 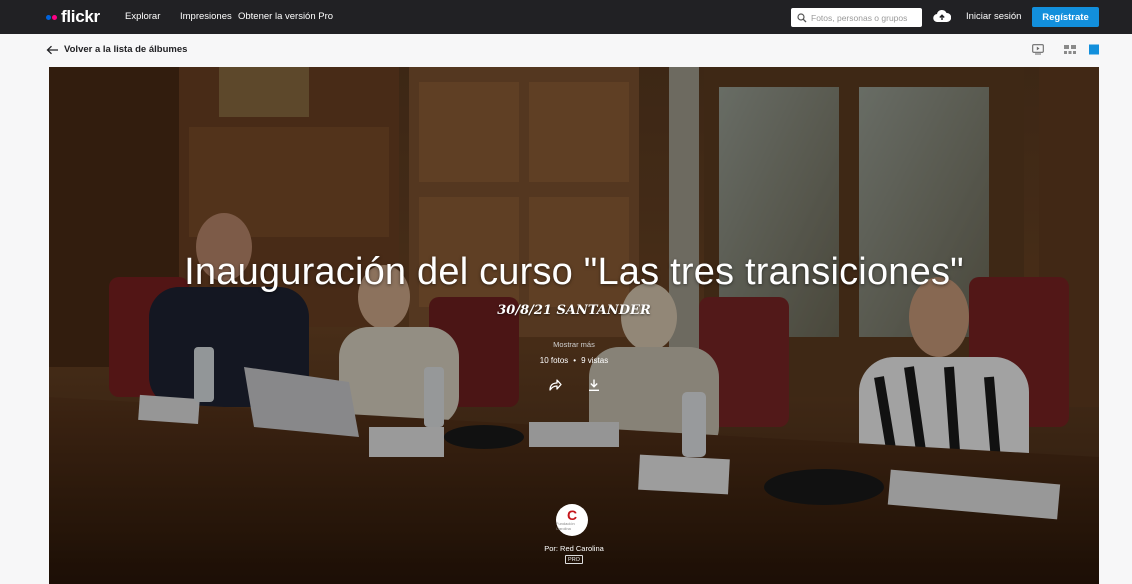 I want to click on cloud-upload-icon, so click(x=942, y=16).